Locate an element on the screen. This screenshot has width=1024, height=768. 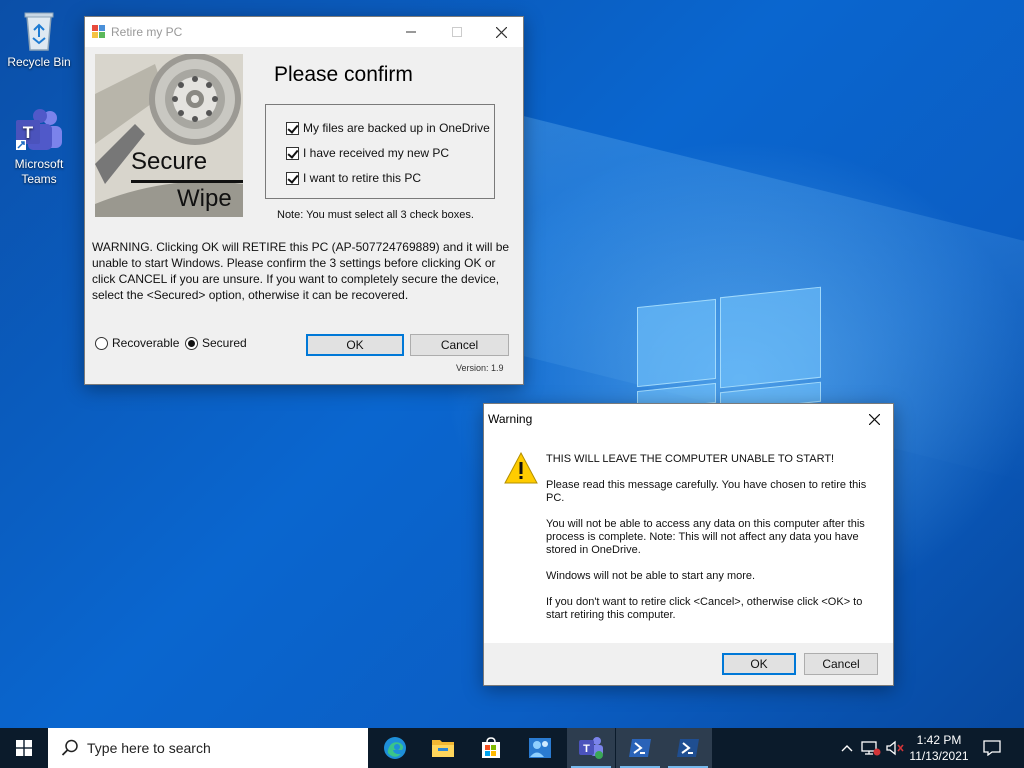
clock-time: 1:42 PM is located at coordinates (939, 740).